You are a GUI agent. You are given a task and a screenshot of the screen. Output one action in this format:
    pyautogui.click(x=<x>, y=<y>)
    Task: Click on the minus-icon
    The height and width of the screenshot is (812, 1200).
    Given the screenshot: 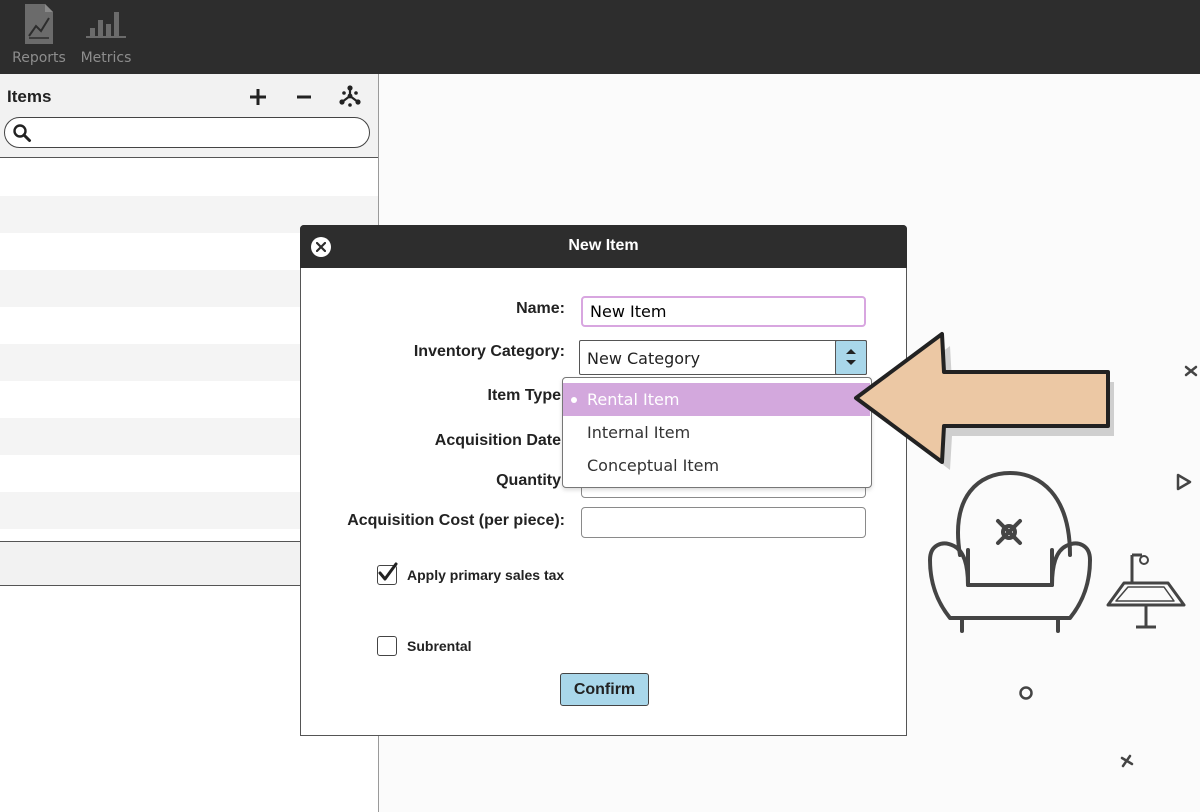 What is the action you would take?
    pyautogui.click(x=304, y=97)
    